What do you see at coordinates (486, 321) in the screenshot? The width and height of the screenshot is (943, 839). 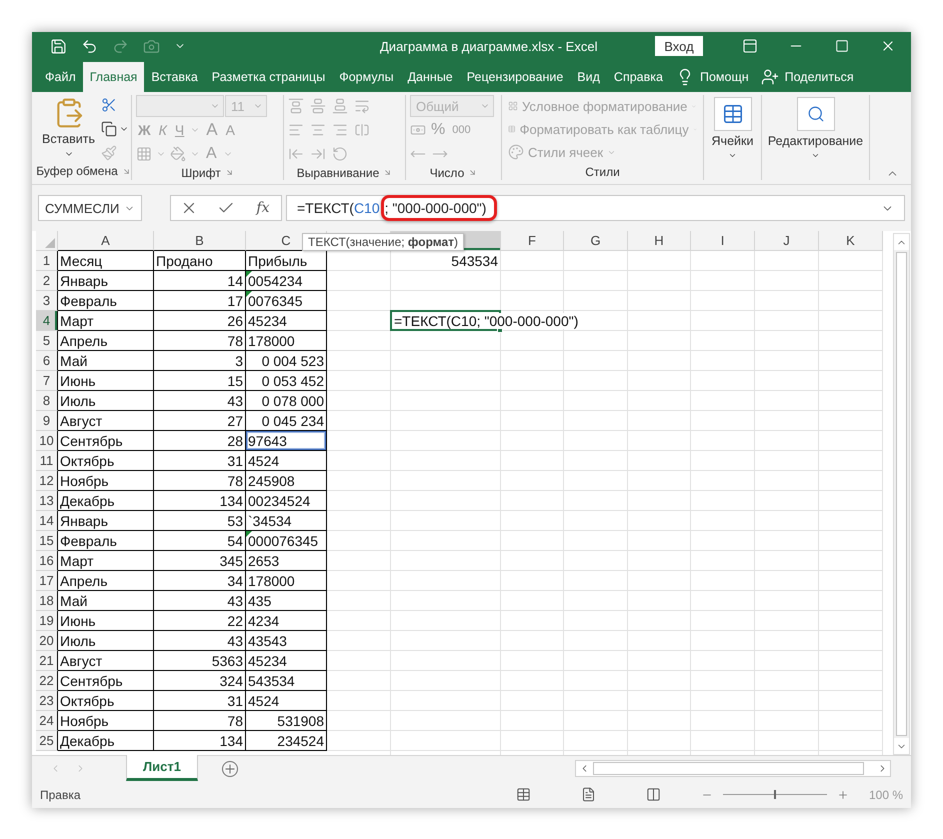 I see `cell-text: =ТЕКСТ(C10; "000-000-000")` at bounding box center [486, 321].